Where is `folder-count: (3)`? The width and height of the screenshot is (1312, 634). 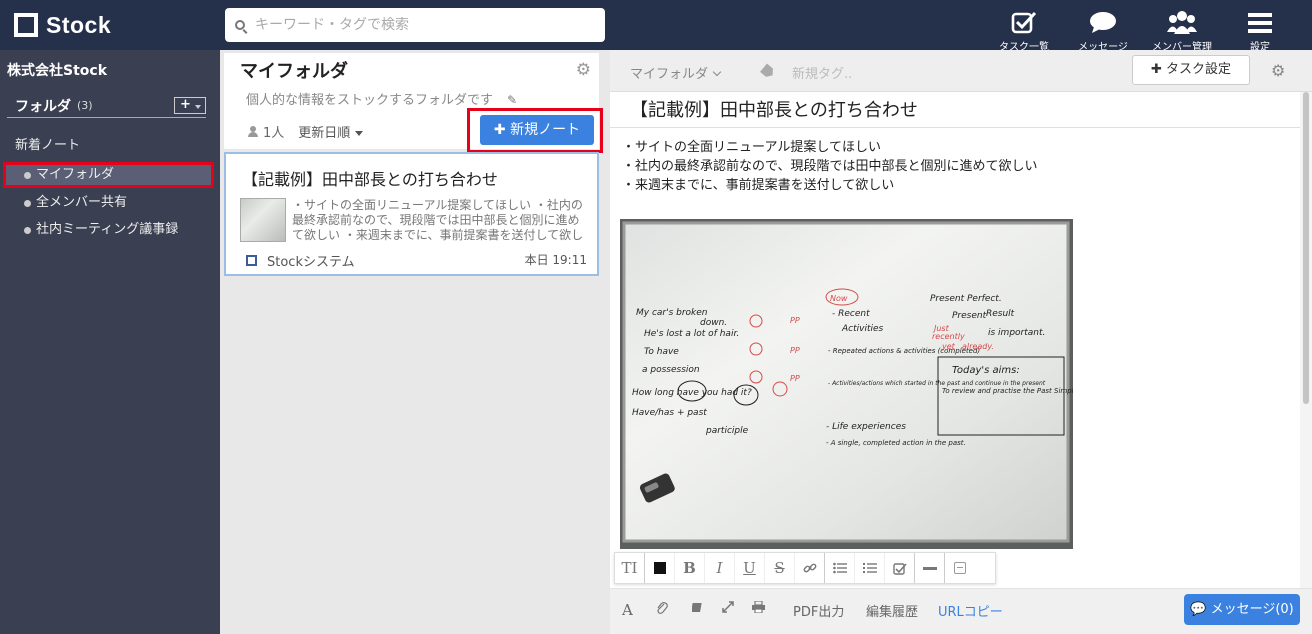
folder-count: (3) is located at coordinates (85, 105).